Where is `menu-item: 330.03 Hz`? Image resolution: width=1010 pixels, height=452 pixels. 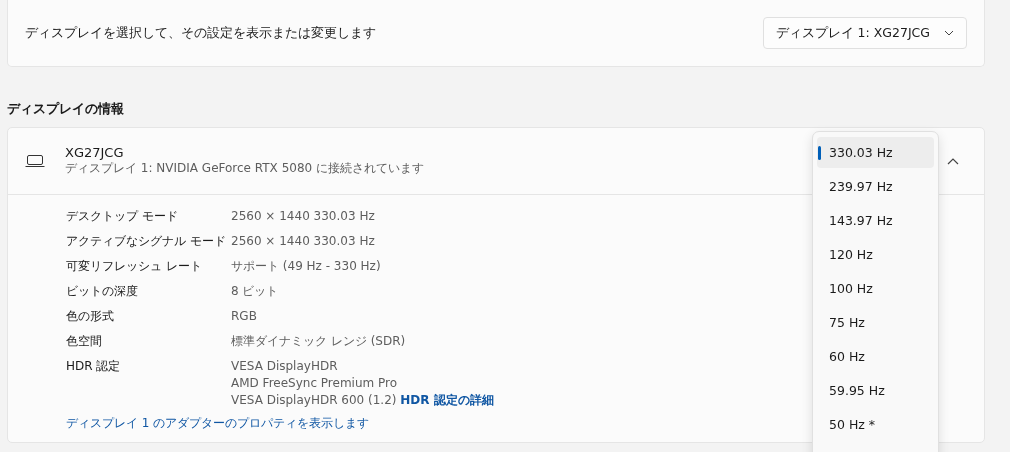
menu-item: 330.03 Hz is located at coordinates (875, 152).